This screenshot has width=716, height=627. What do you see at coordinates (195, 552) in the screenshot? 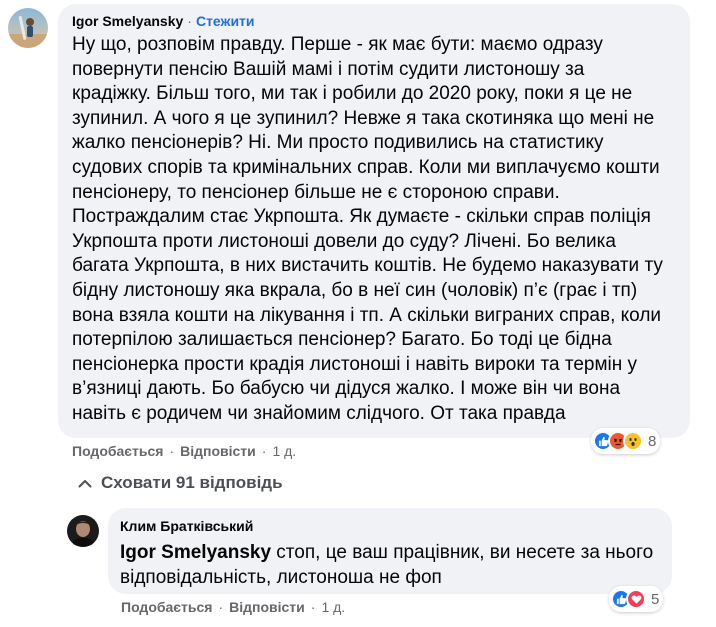
I see `mention-link: Igor Smelyansky` at bounding box center [195, 552].